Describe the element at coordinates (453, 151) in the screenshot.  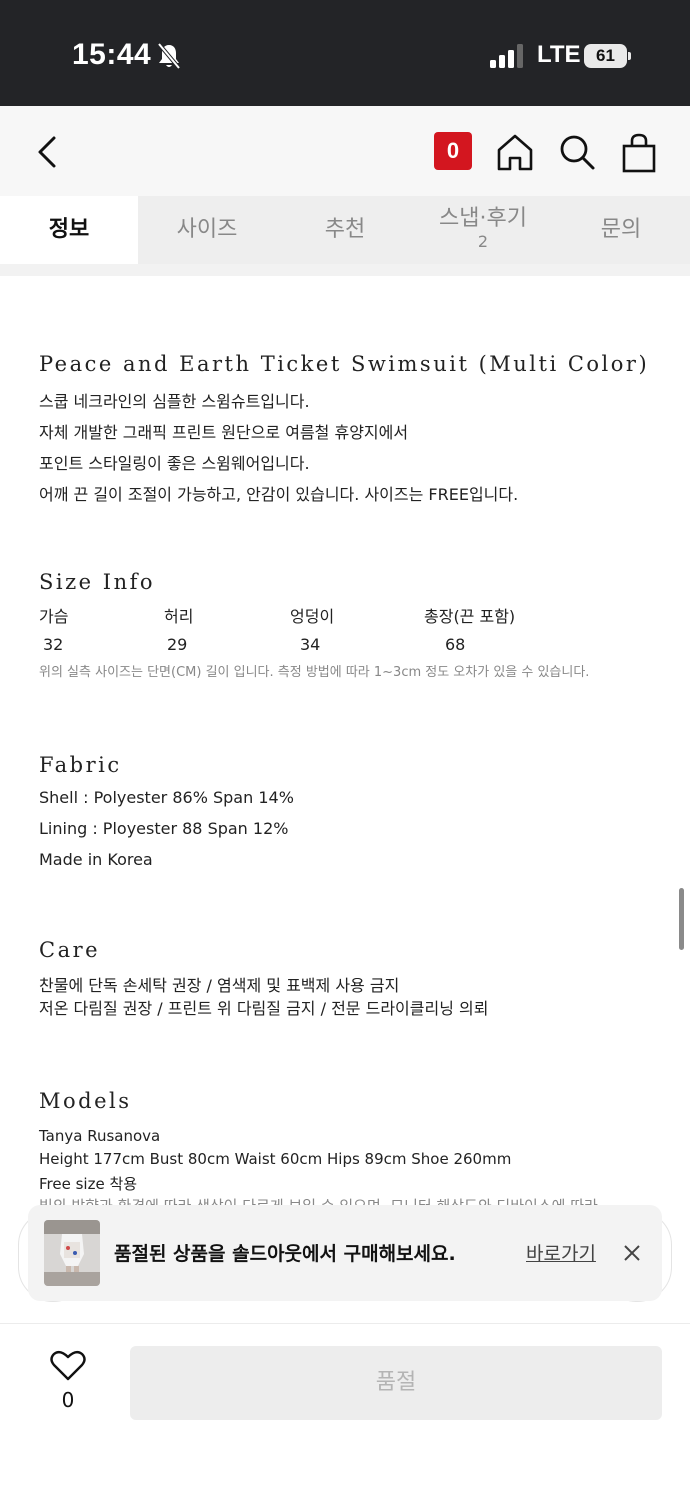
I see `cart-count-badge: 0` at that location.